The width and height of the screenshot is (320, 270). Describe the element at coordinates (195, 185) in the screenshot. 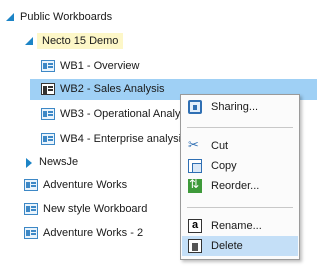

I see `reorder-icon` at that location.